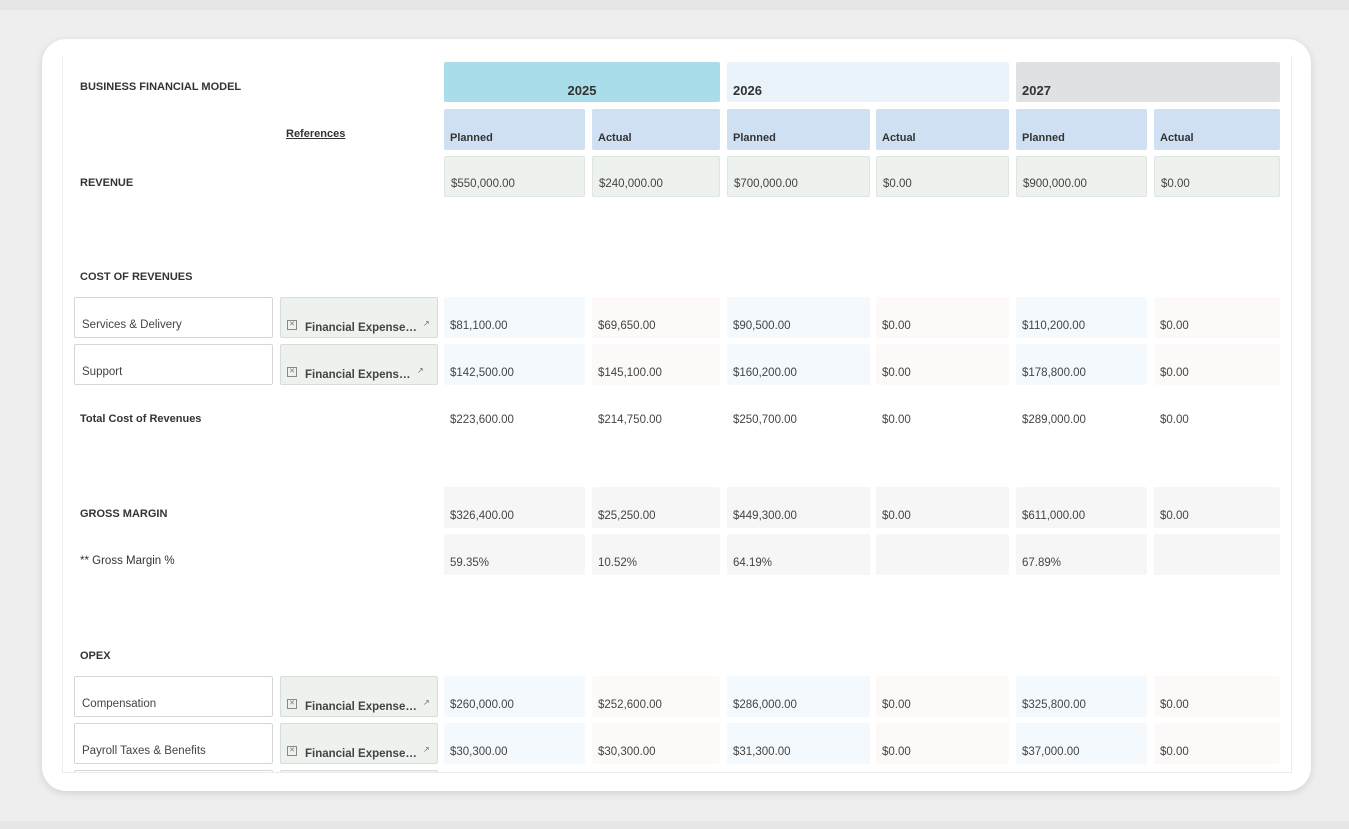 Image resolution: width=1349 pixels, height=829 pixels. What do you see at coordinates (173, 771) in the screenshot?
I see `row-name-next` at bounding box center [173, 771].